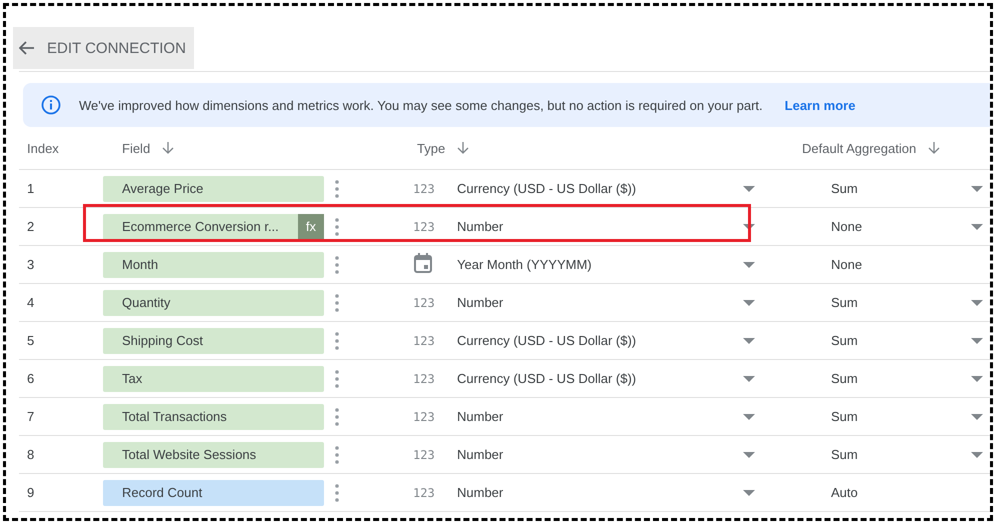 Image resolution: width=996 pixels, height=527 pixels. Describe the element at coordinates (311, 227) in the screenshot. I see `formula-badge: fx` at that location.